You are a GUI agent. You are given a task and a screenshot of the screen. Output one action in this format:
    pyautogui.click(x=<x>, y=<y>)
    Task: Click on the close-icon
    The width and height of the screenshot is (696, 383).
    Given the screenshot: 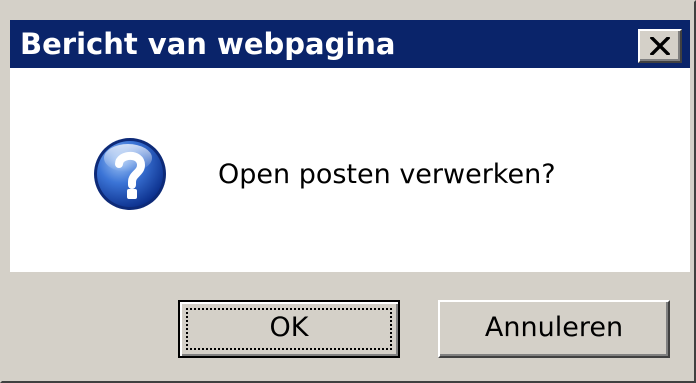 What is the action you would take?
    pyautogui.click(x=660, y=46)
    